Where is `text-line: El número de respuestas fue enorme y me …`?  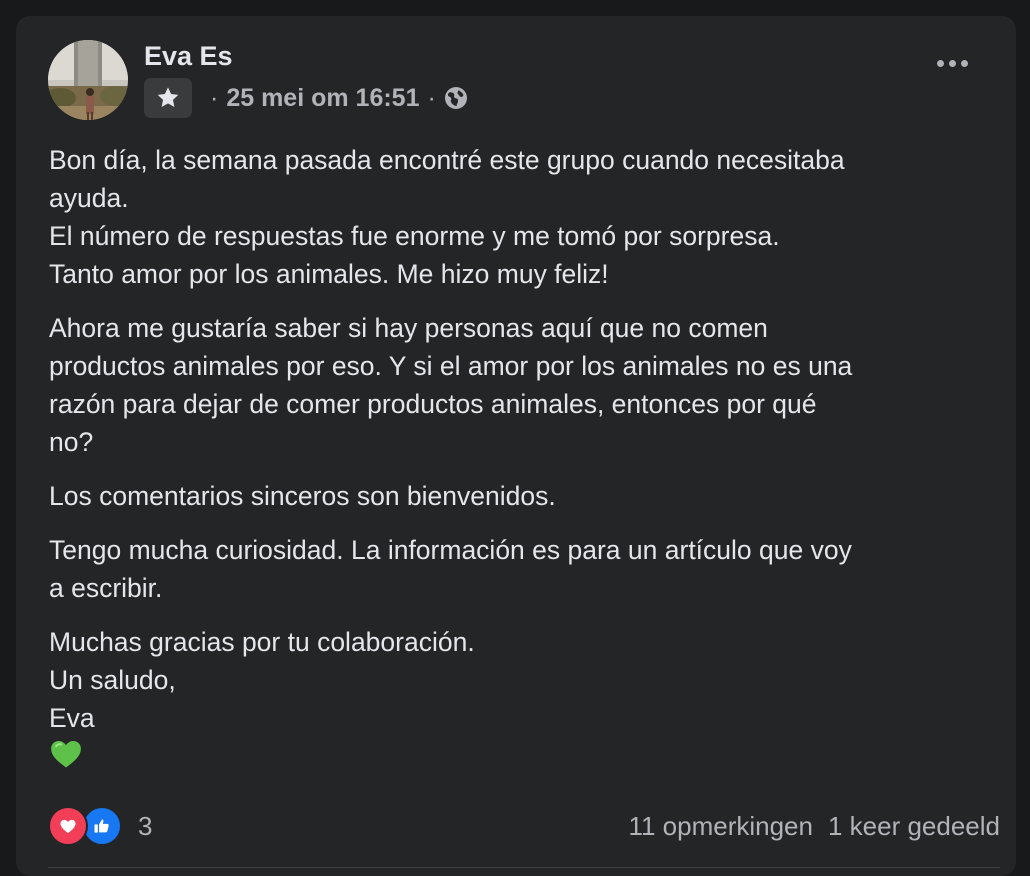 text-line: El número de respuestas fue enorme y me … is located at coordinates (414, 236).